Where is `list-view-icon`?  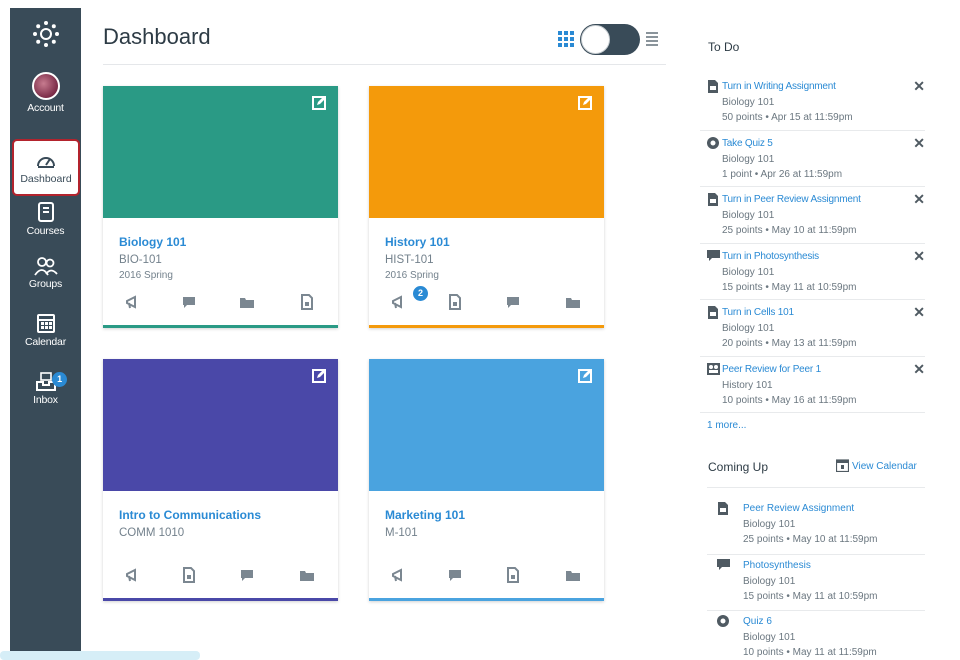 list-view-icon is located at coordinates (652, 39).